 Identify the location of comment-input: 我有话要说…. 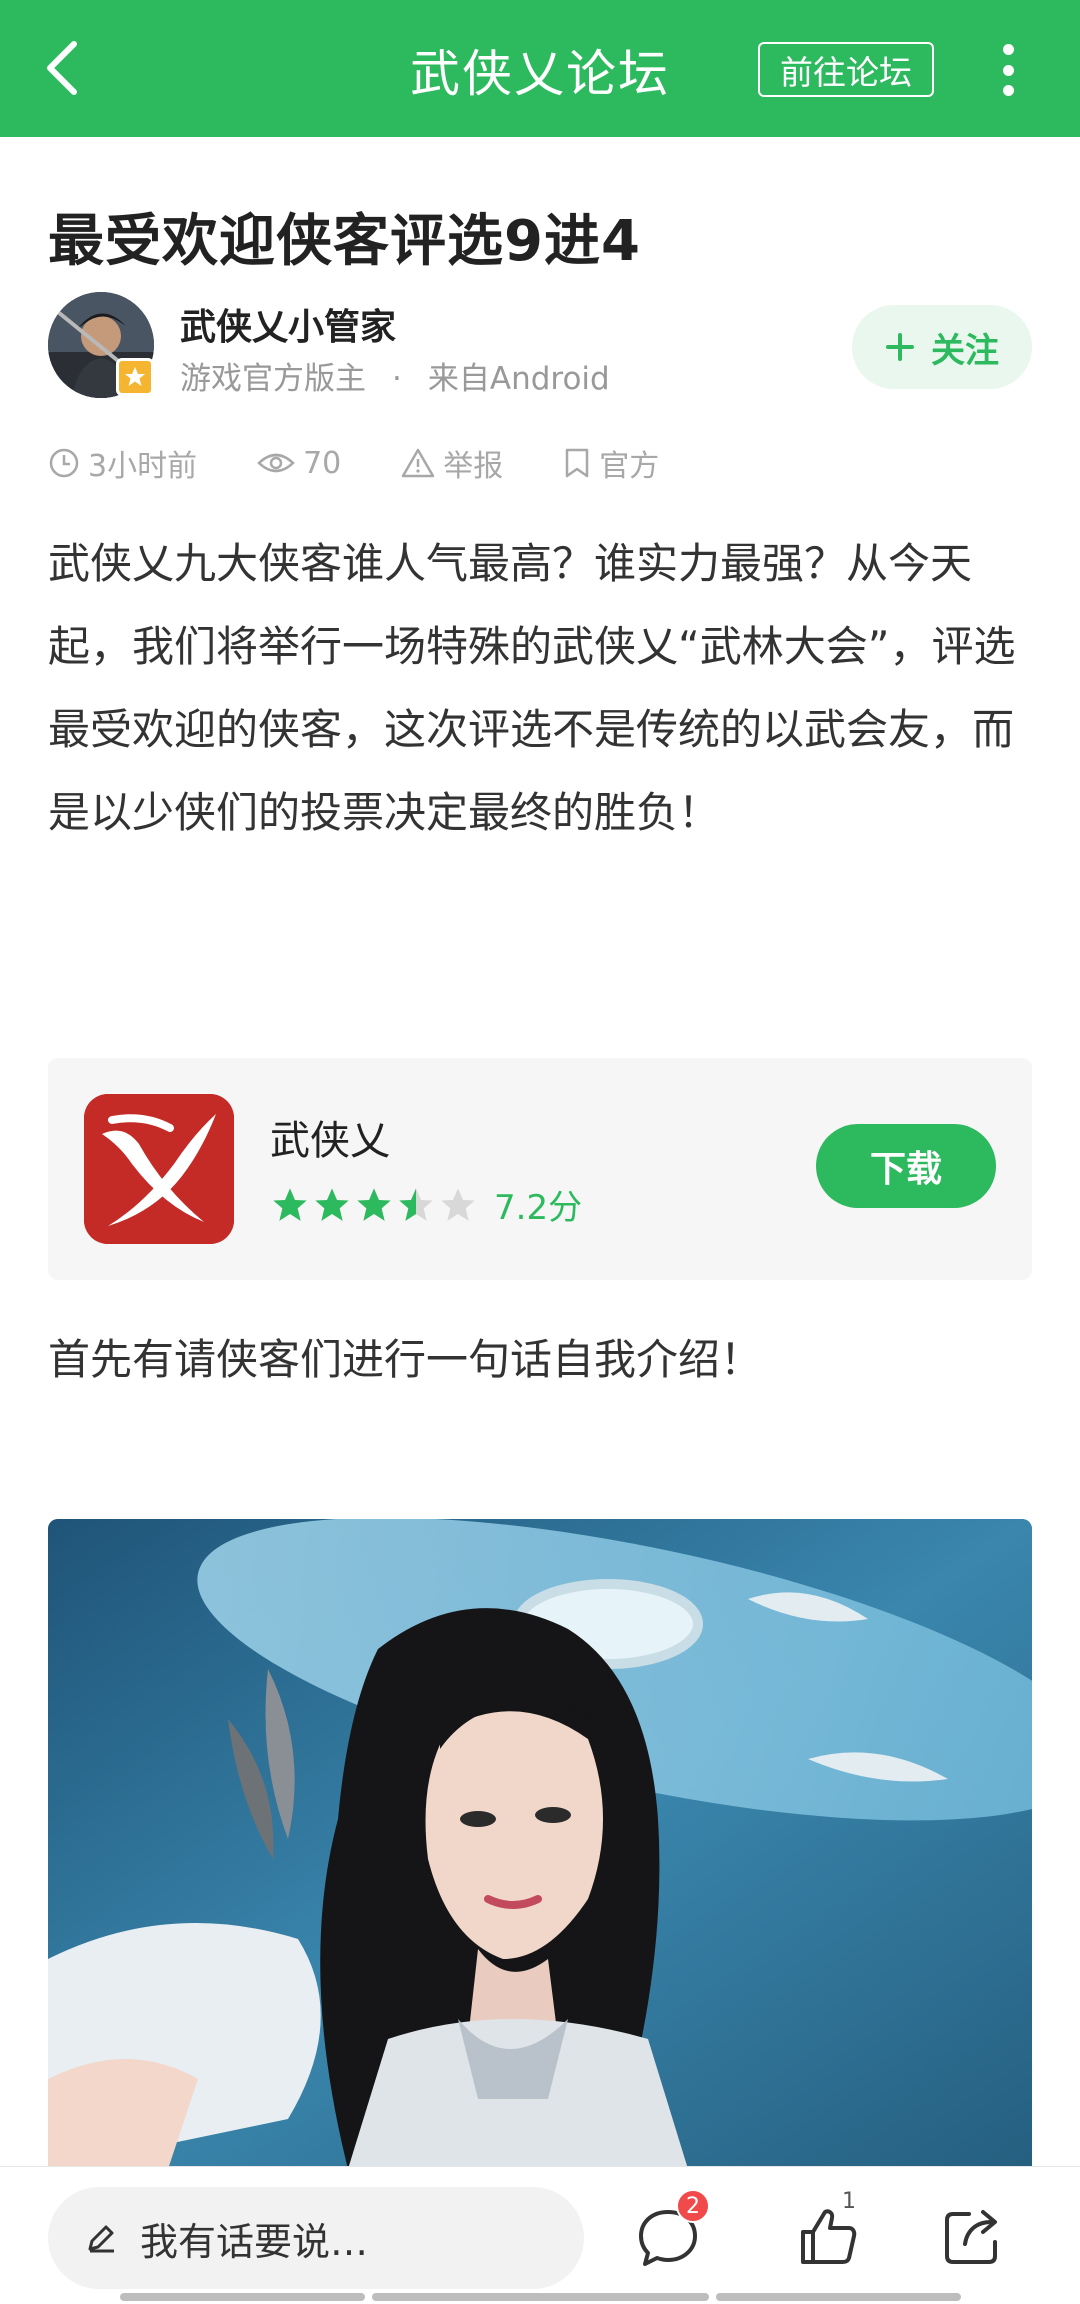
(316, 2238).